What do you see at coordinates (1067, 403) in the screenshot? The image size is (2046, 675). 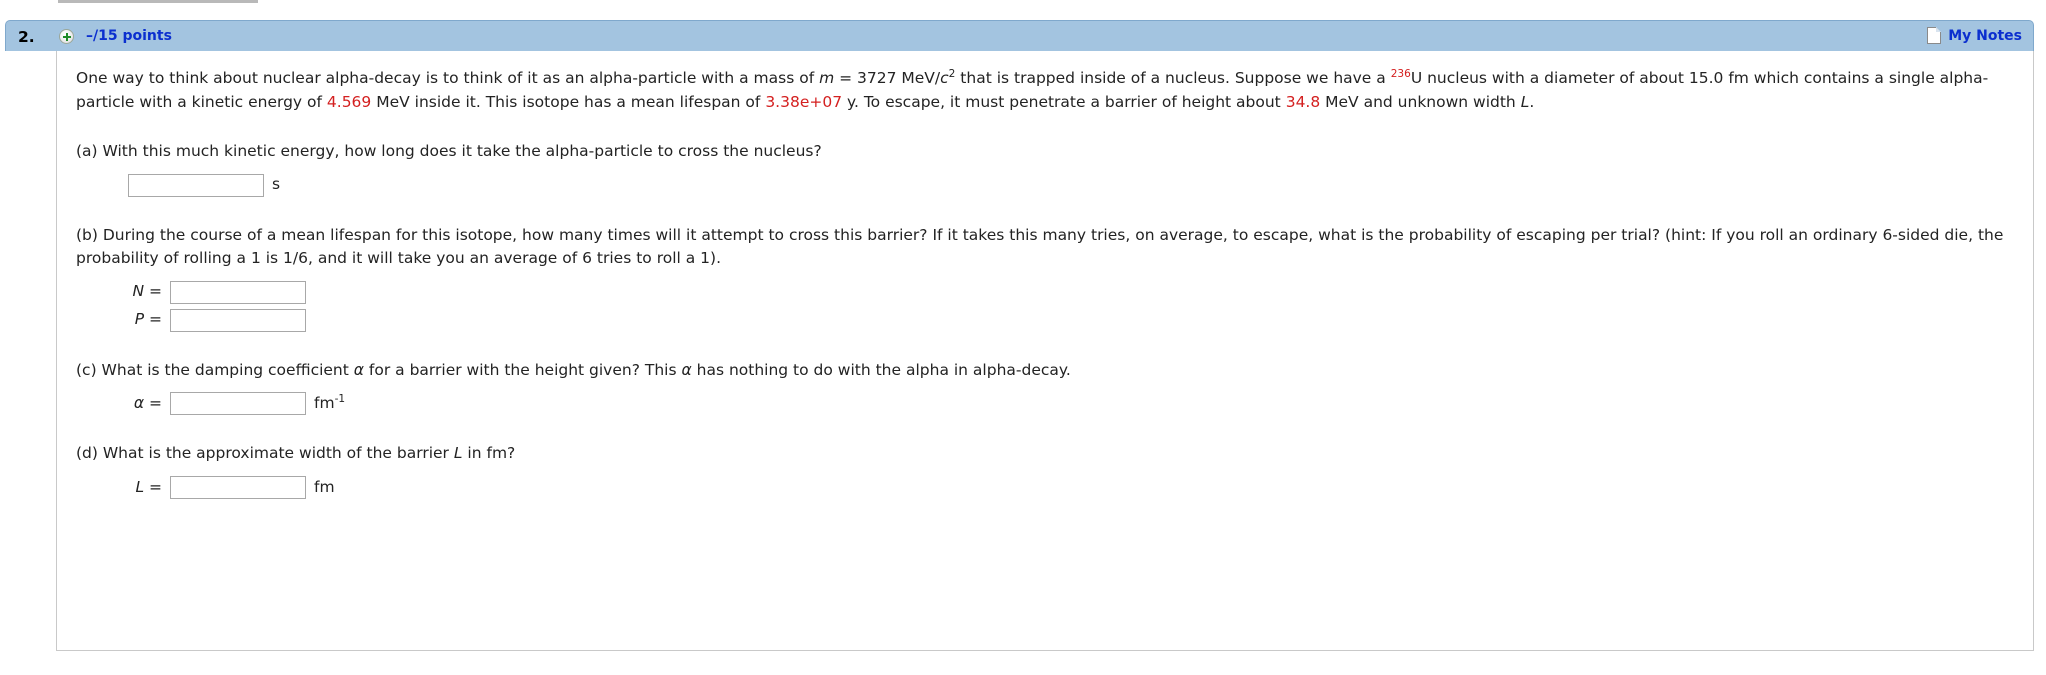 I see `part-c-answer-row: α = fm-1` at bounding box center [1067, 403].